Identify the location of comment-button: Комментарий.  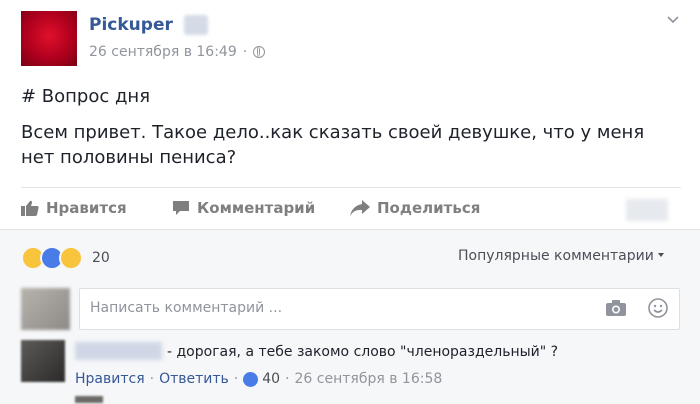
(243, 208).